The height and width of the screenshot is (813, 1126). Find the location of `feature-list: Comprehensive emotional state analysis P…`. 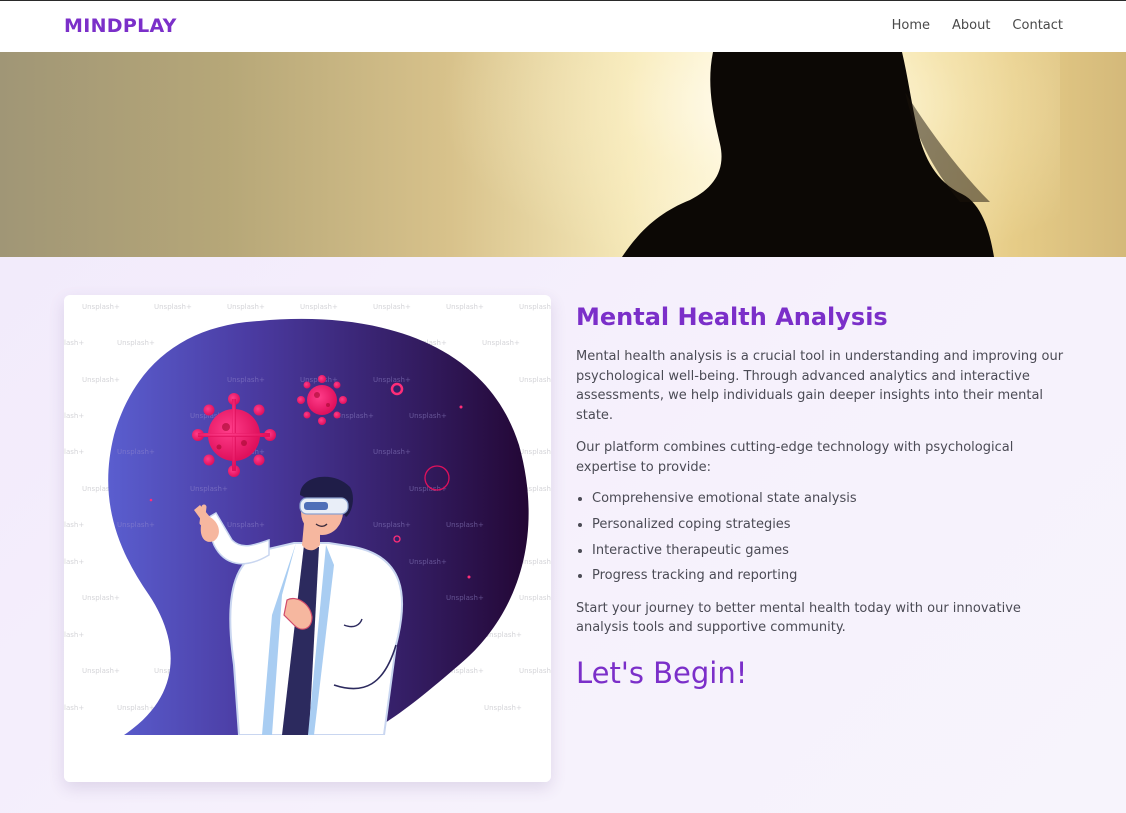

feature-list: Comprehensive emotional state analysis P… is located at coordinates (821, 537).